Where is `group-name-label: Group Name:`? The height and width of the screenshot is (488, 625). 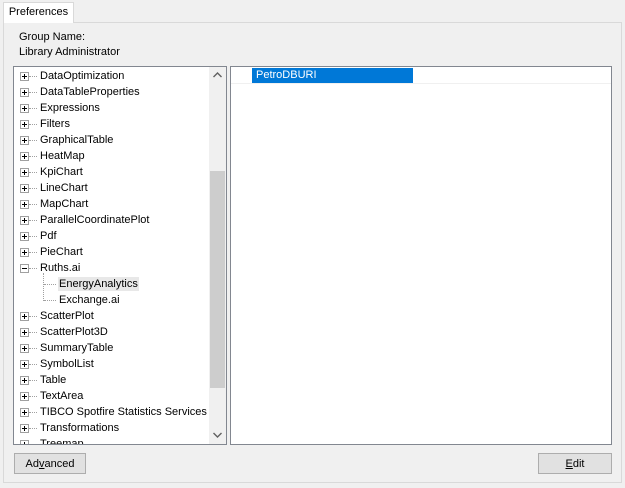 group-name-label: Group Name: is located at coordinates (52, 37).